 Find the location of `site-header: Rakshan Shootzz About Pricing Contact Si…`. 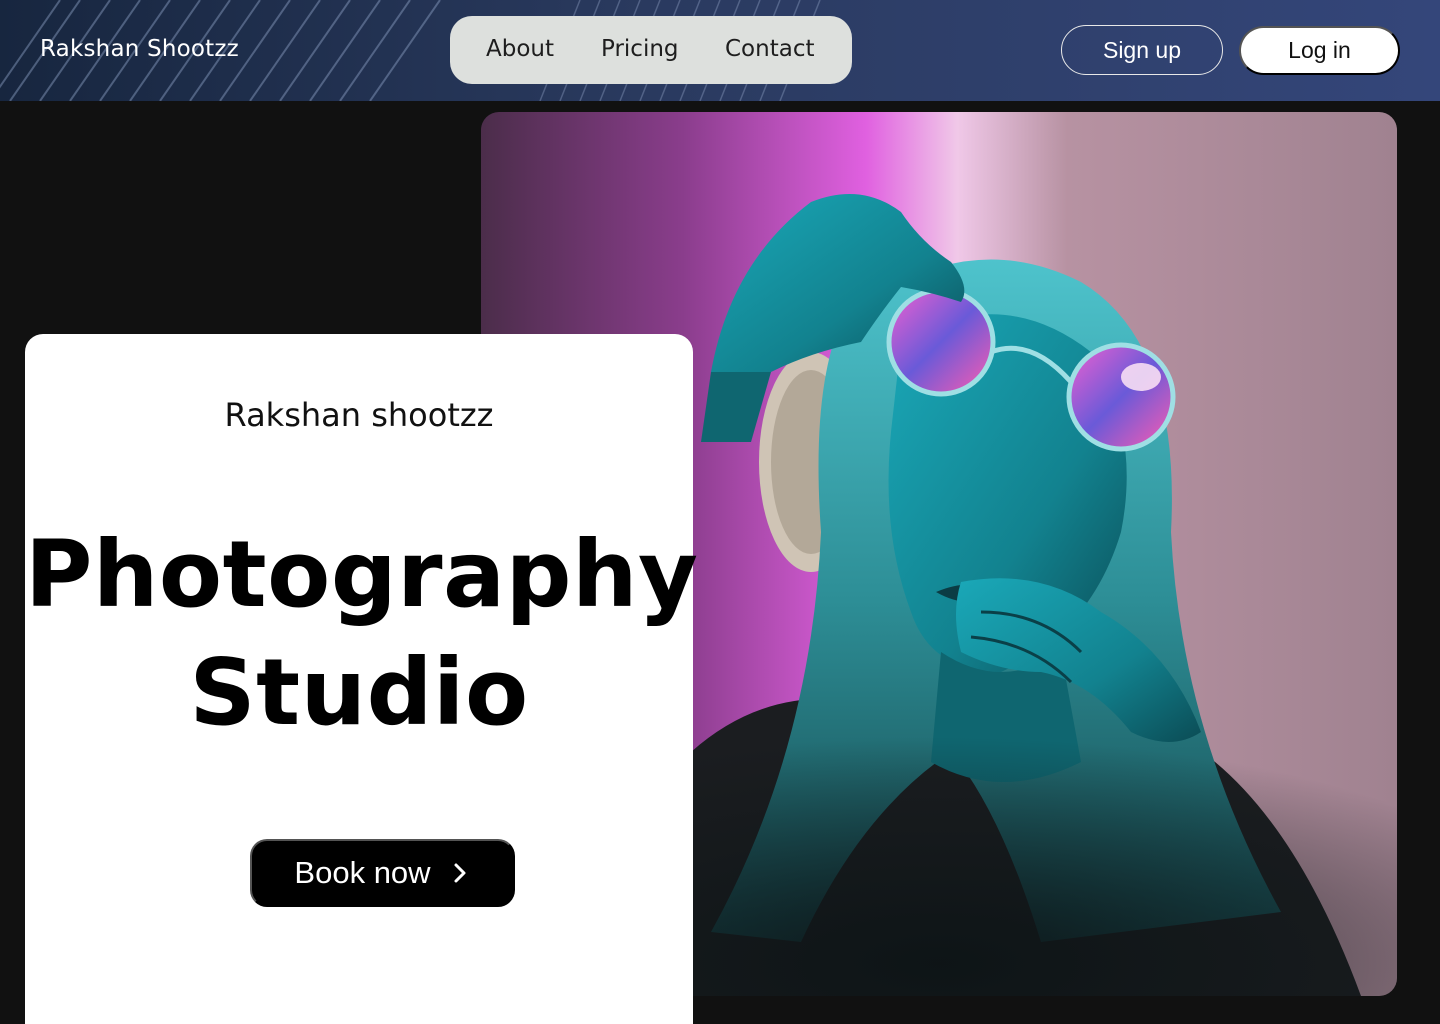

site-header: Rakshan Shootzz About Pricing Contact Si… is located at coordinates (720, 50).